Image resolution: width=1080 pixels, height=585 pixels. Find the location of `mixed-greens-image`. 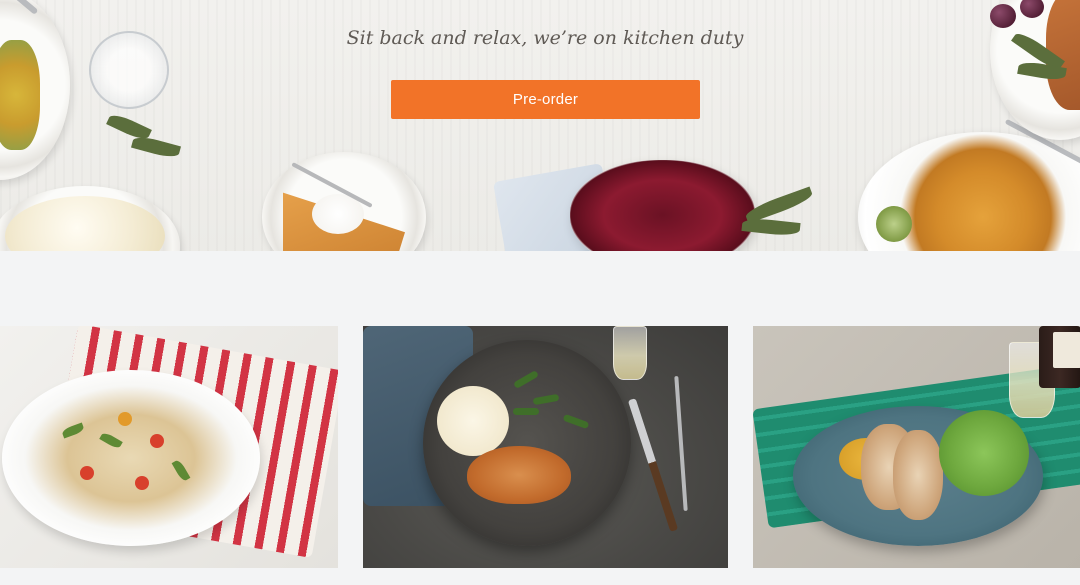

mixed-greens-image is located at coordinates (984, 453).